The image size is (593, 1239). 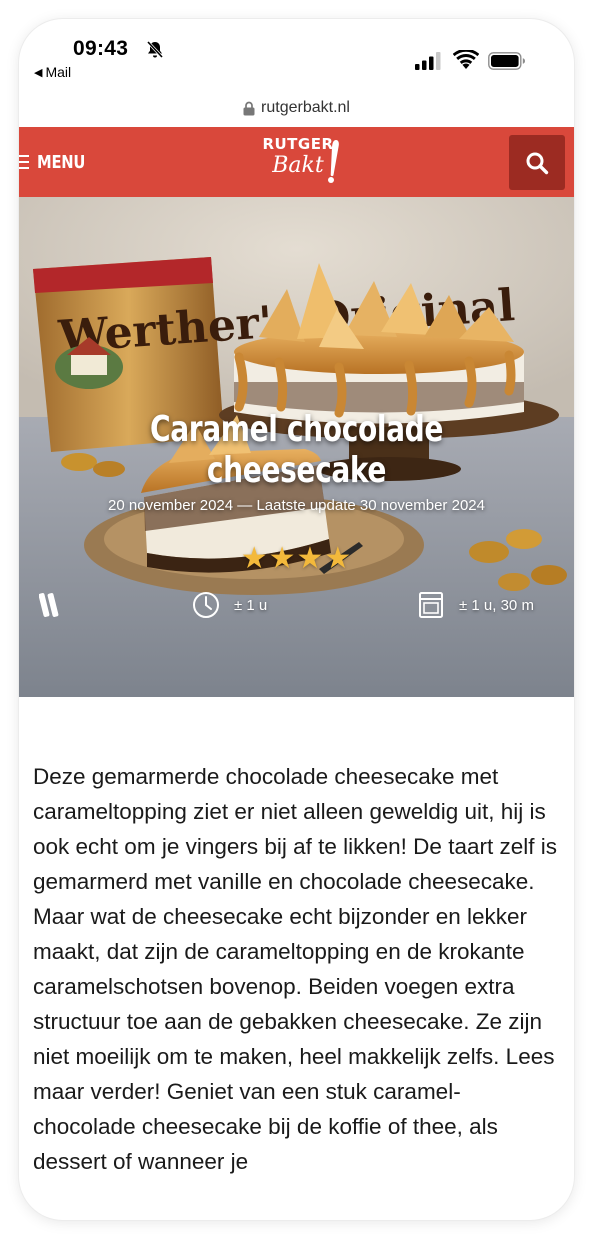 I want to click on menu-button: MENU, so click(x=57, y=162).